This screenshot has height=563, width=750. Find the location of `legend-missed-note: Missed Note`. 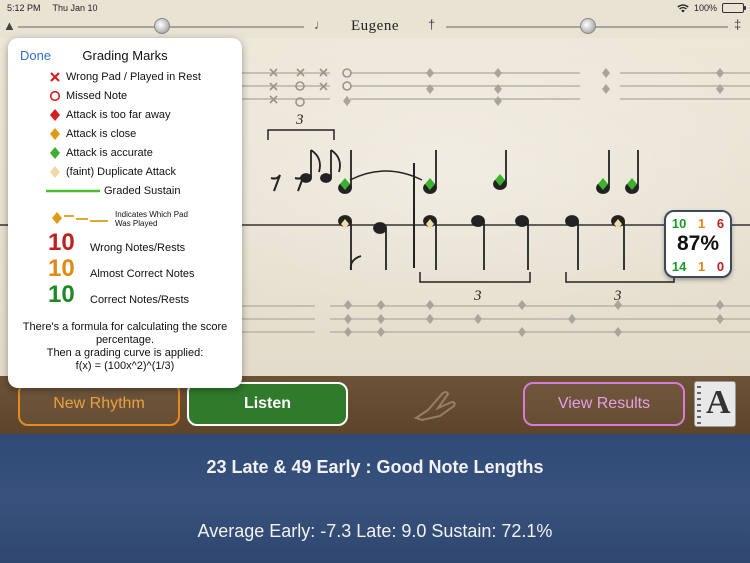

legend-missed-note: Missed Note is located at coordinates (125, 96).